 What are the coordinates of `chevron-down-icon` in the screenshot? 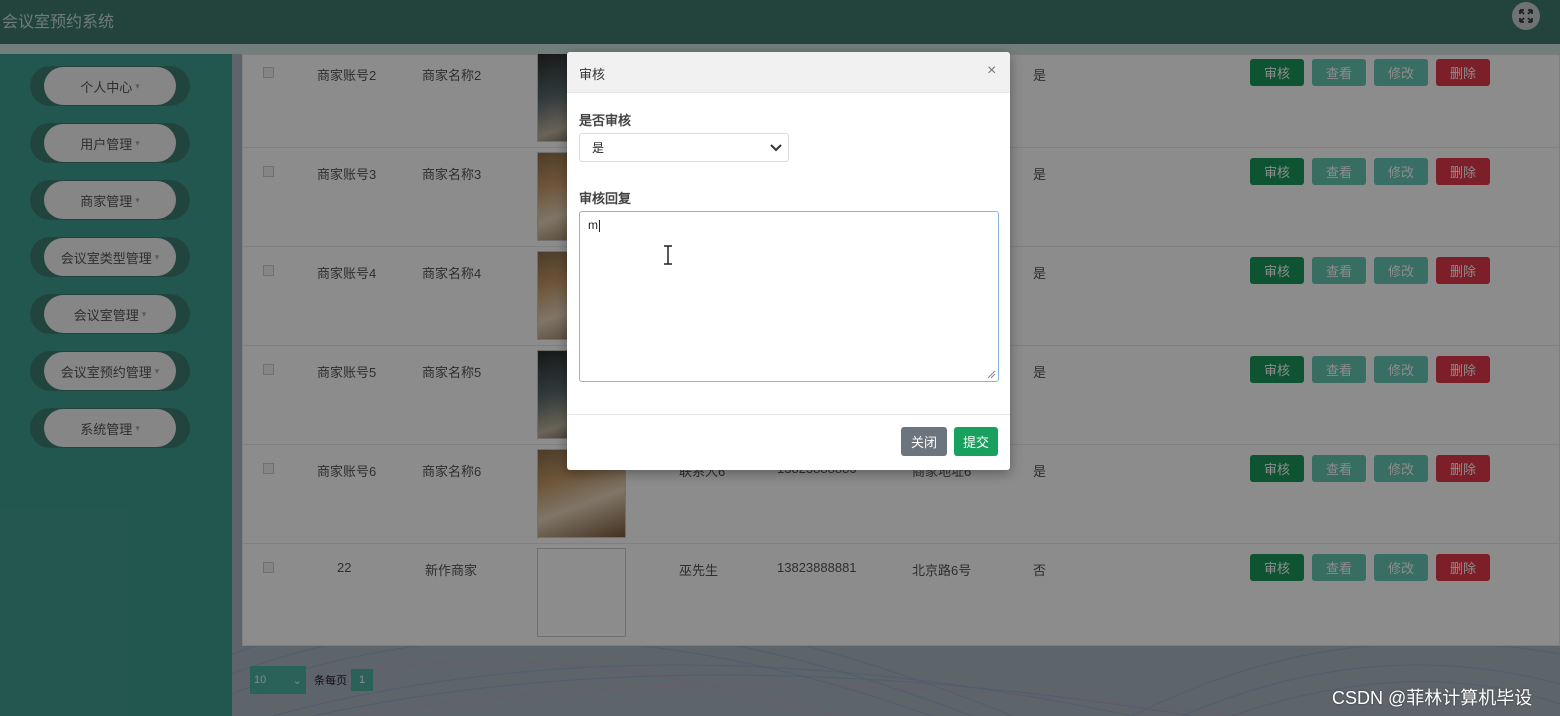 It's located at (776, 147).